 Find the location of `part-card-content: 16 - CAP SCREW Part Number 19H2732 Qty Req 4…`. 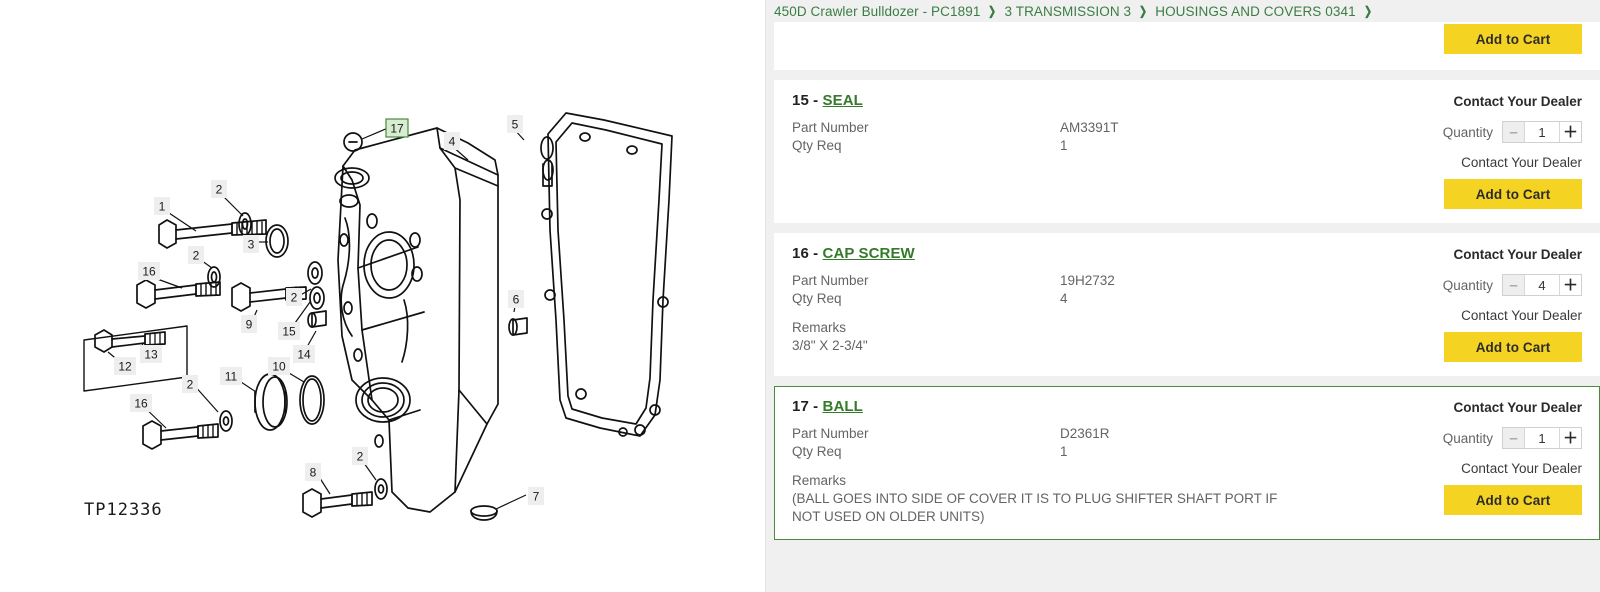

part-card-content: 16 - CAP SCREW Part Number 19H2732 Qty Req 4… is located at coordinates (1187, 303).